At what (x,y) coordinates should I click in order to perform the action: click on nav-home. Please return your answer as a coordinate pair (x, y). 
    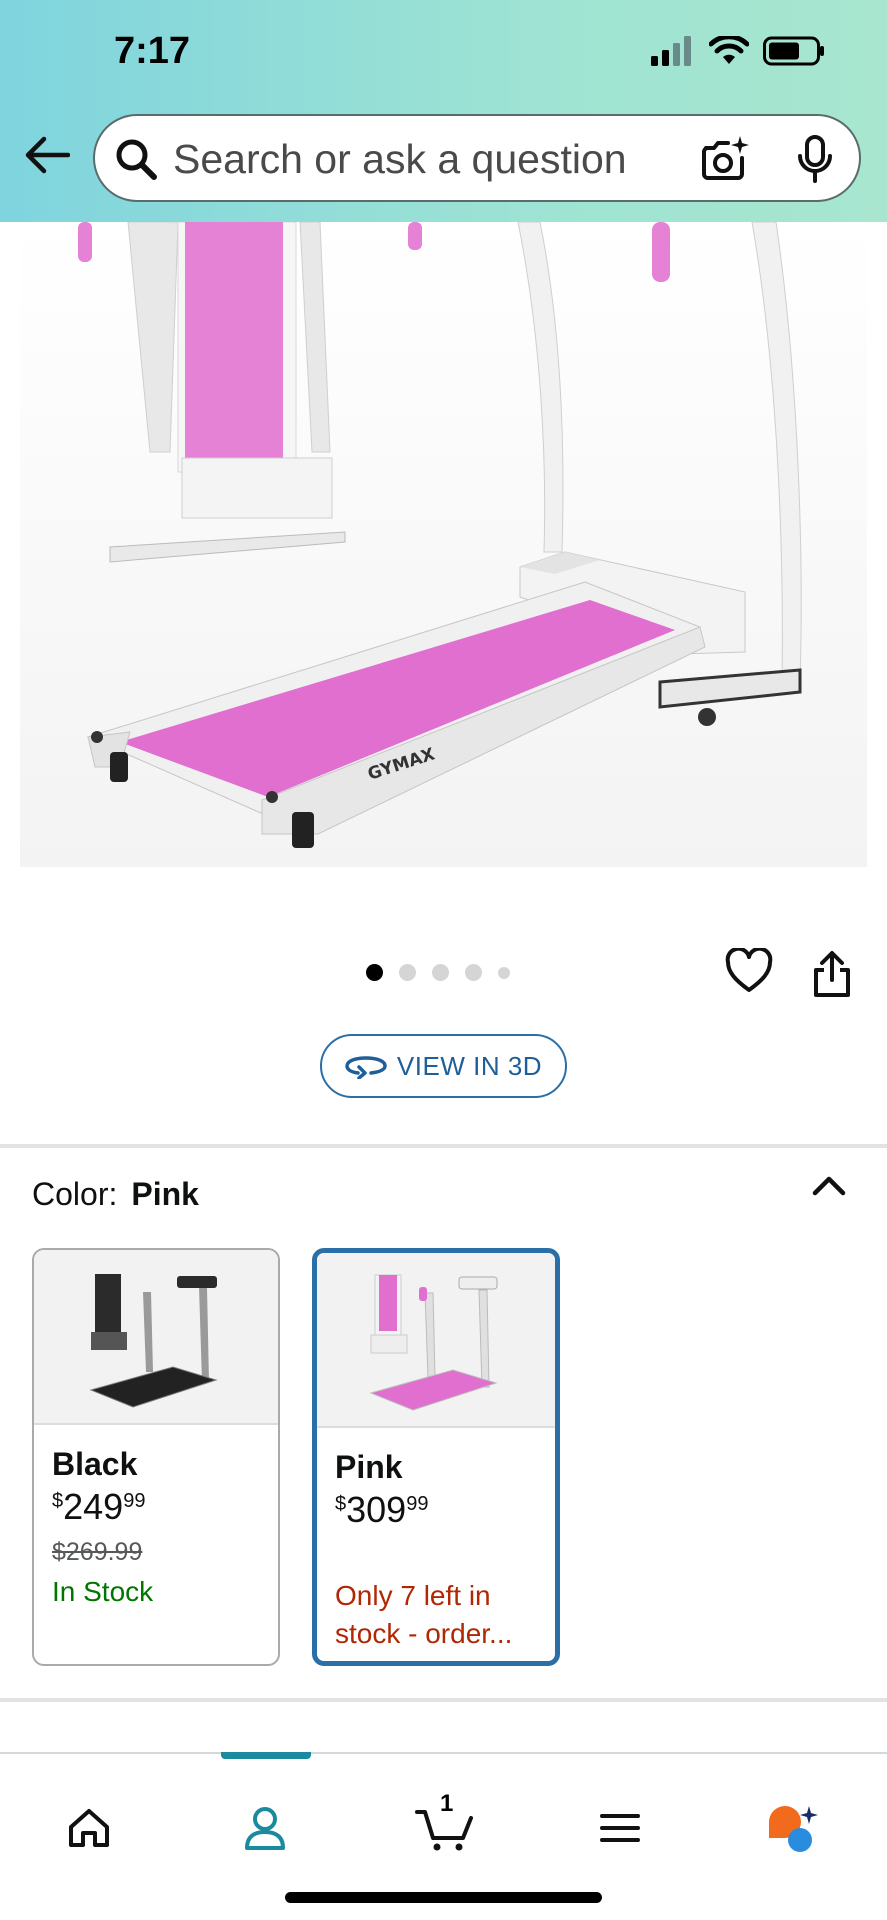
    Looking at the image, I should click on (89, 1828).